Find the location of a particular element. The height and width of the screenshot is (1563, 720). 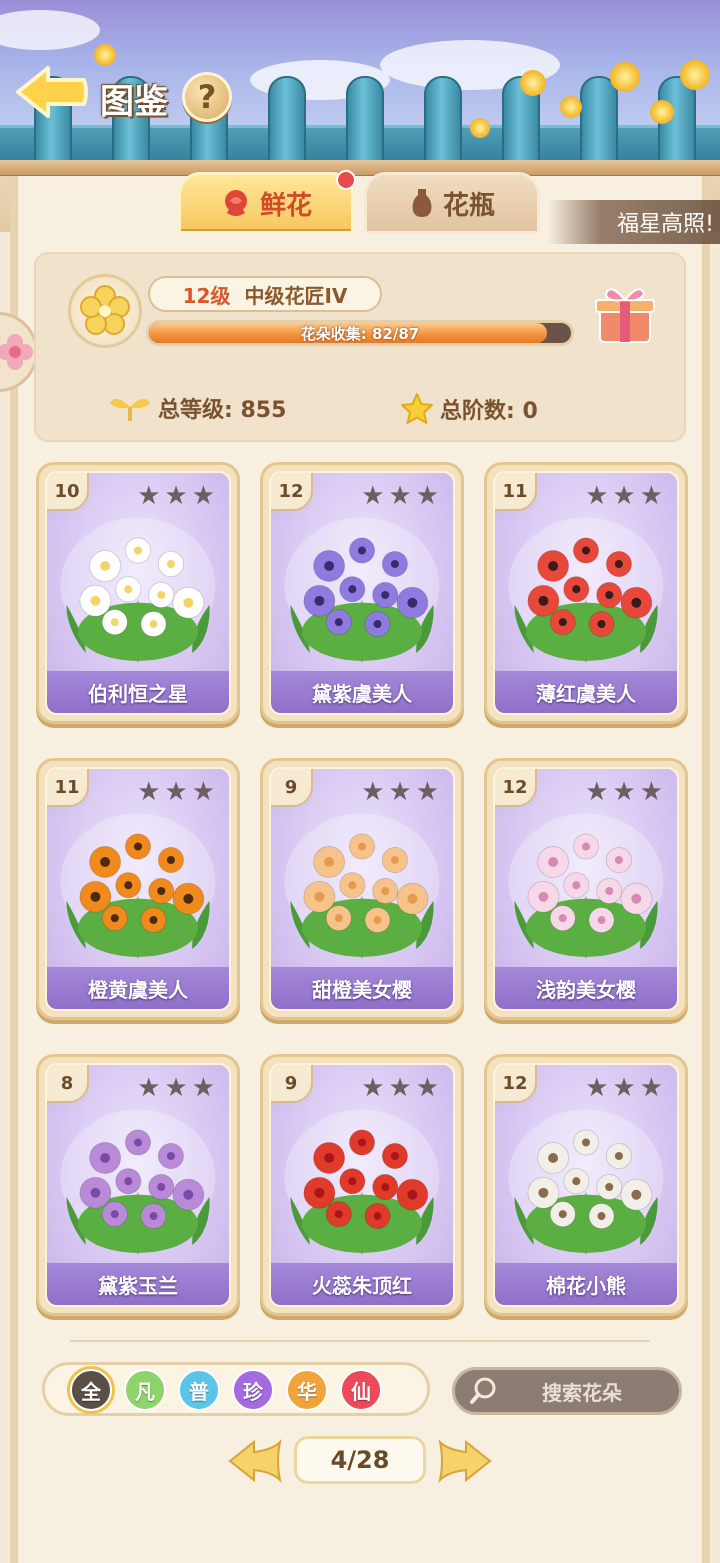

question-icon: ? is located at coordinates (207, 97).